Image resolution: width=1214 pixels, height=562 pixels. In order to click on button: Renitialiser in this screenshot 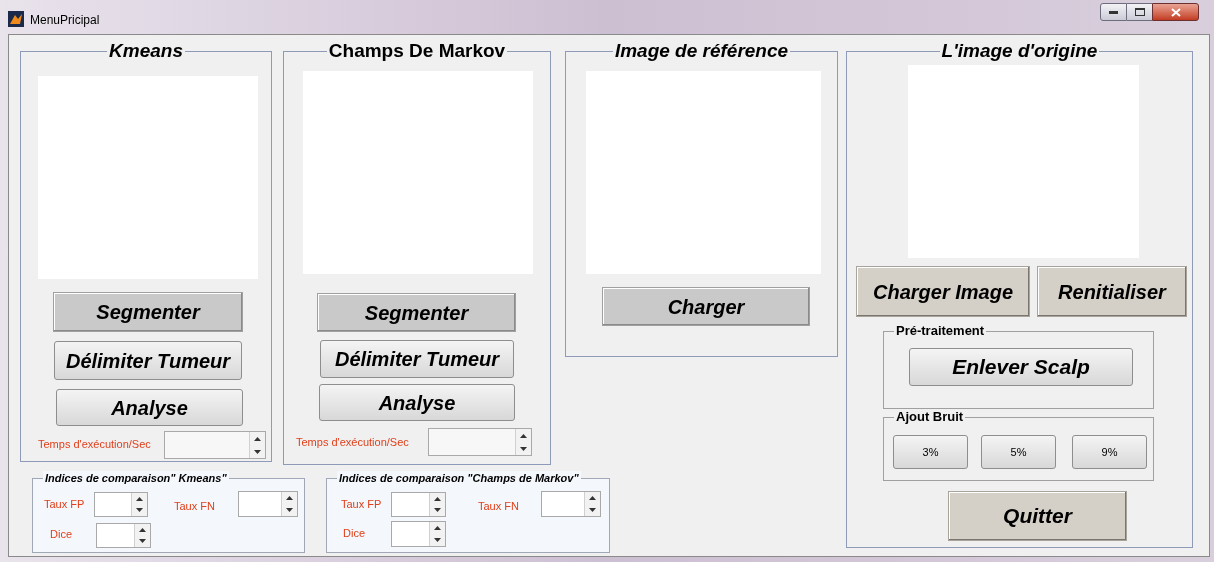, I will do `click(1112, 291)`.